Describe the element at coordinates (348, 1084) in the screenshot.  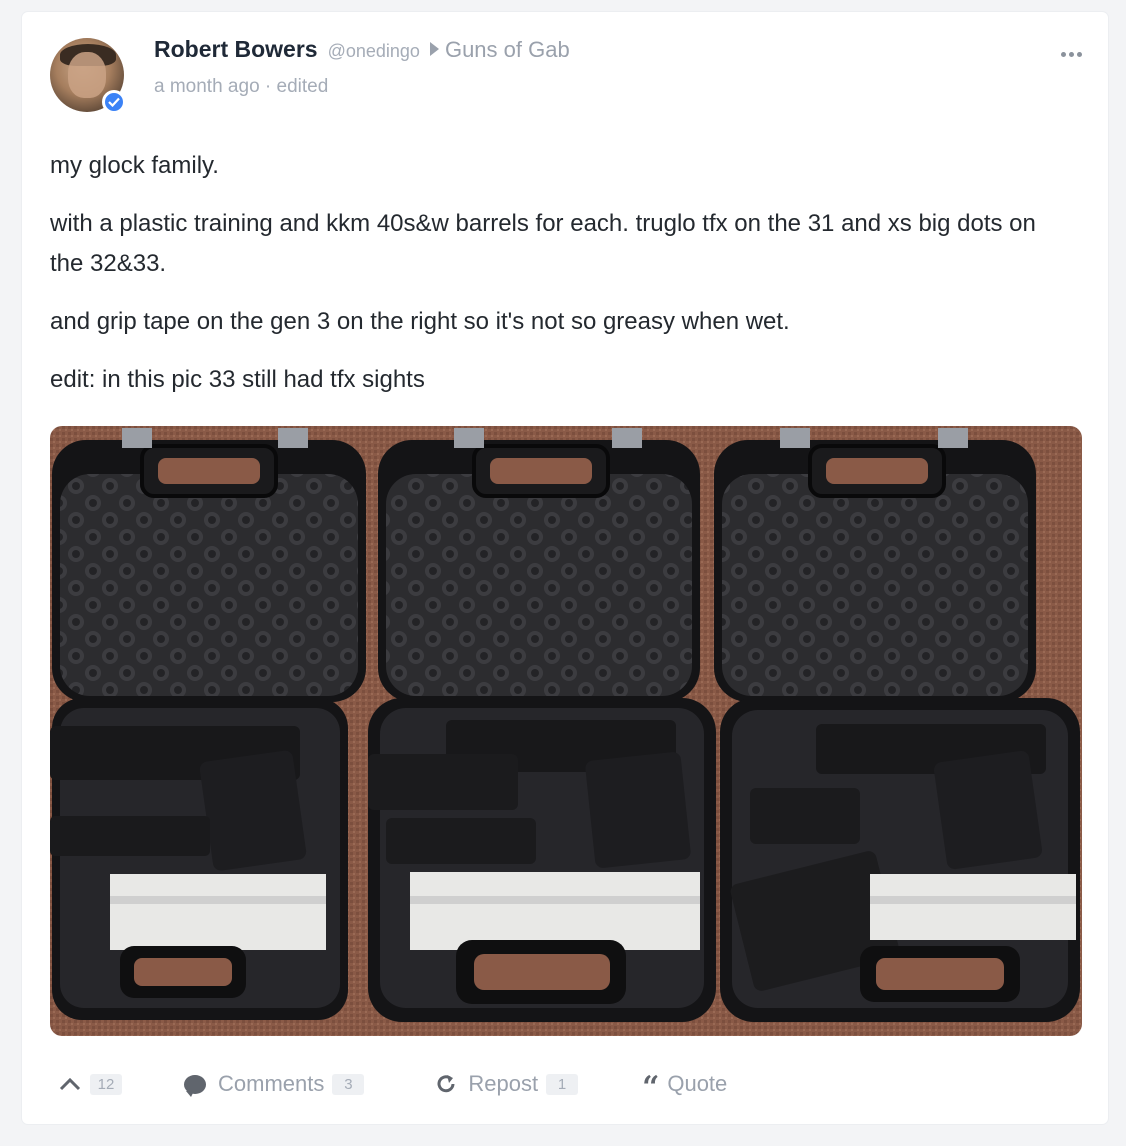
I see `comments-count: 3` at that location.